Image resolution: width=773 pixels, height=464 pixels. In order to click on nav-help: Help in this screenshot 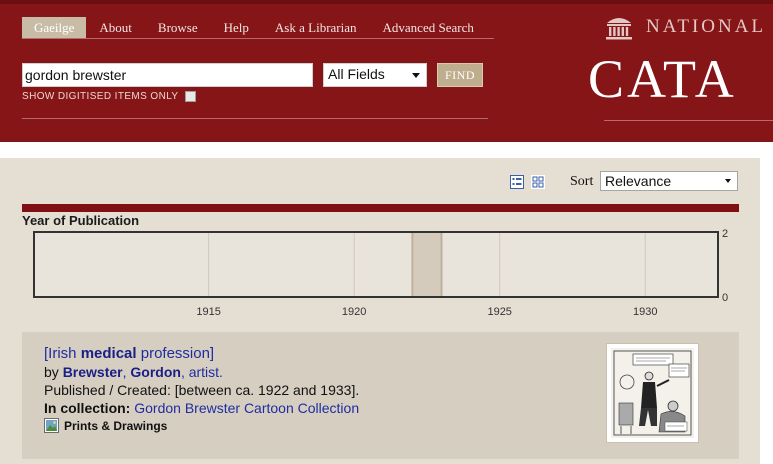, I will do `click(236, 28)`.